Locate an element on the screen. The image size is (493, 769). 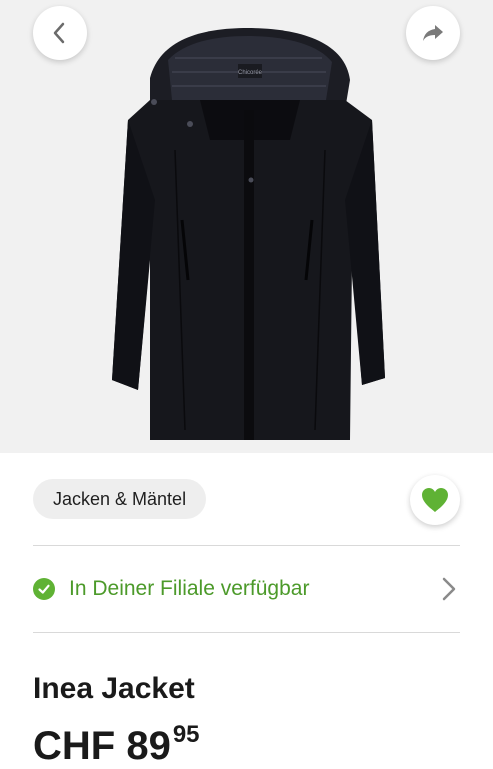
share-button is located at coordinates (433, 33).